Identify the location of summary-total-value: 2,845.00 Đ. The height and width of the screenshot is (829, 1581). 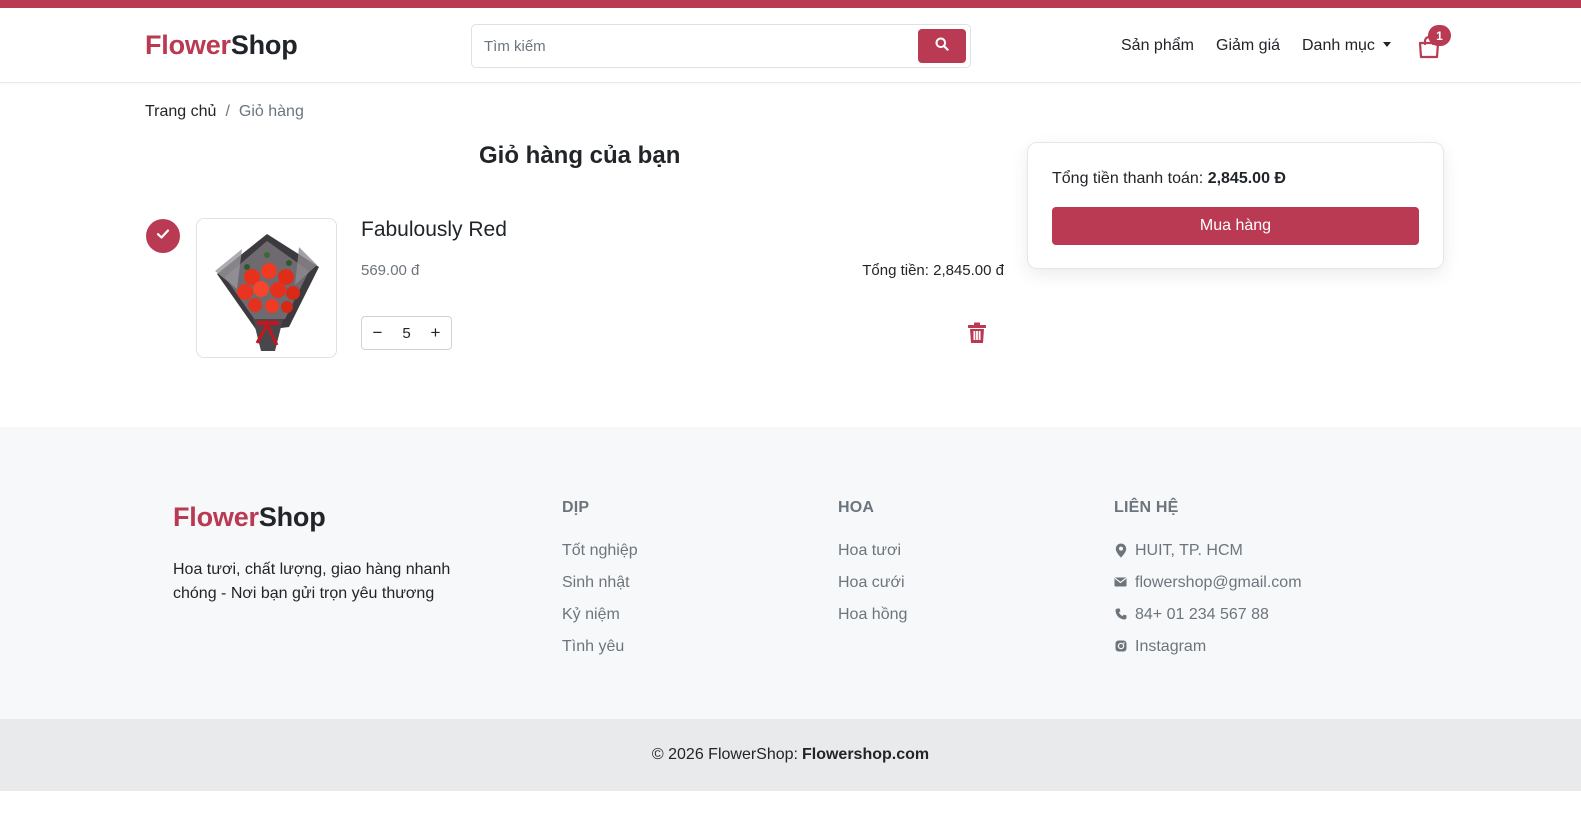
(1246, 178).